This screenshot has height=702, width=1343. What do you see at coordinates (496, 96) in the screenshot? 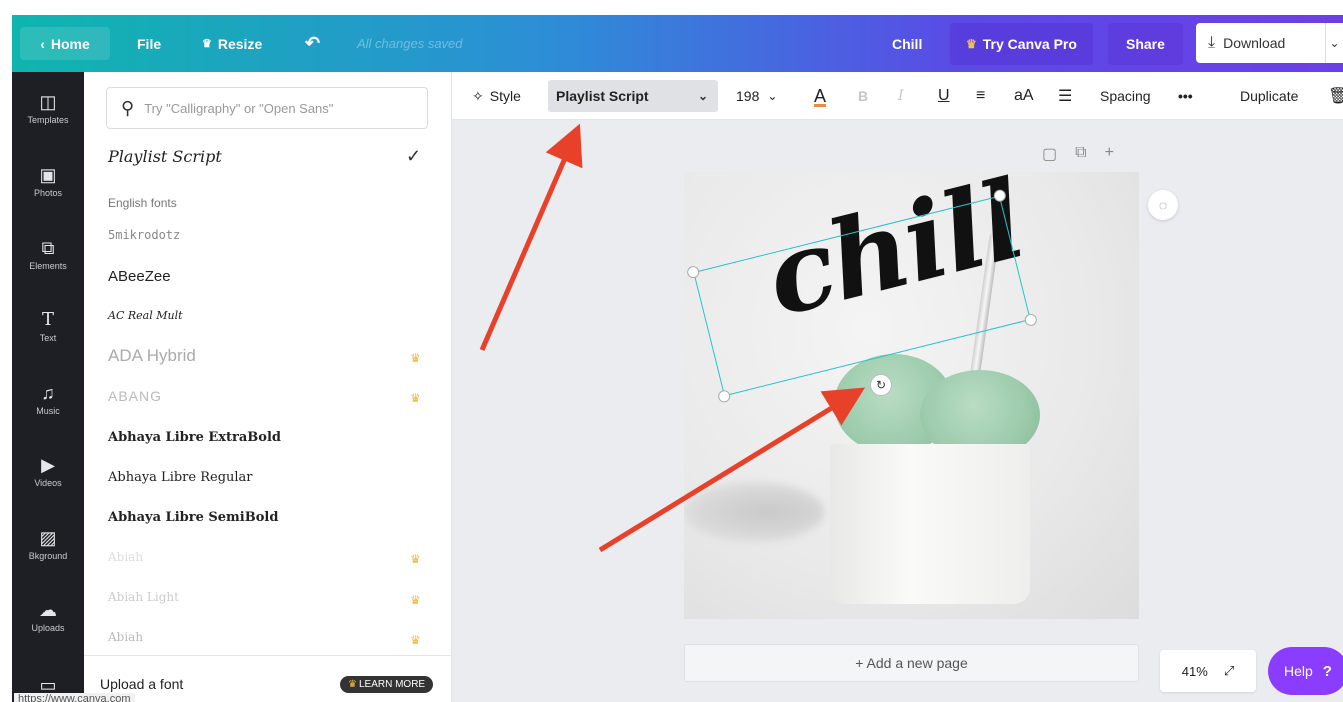
I see `style-button: ✧ Style` at bounding box center [496, 96].